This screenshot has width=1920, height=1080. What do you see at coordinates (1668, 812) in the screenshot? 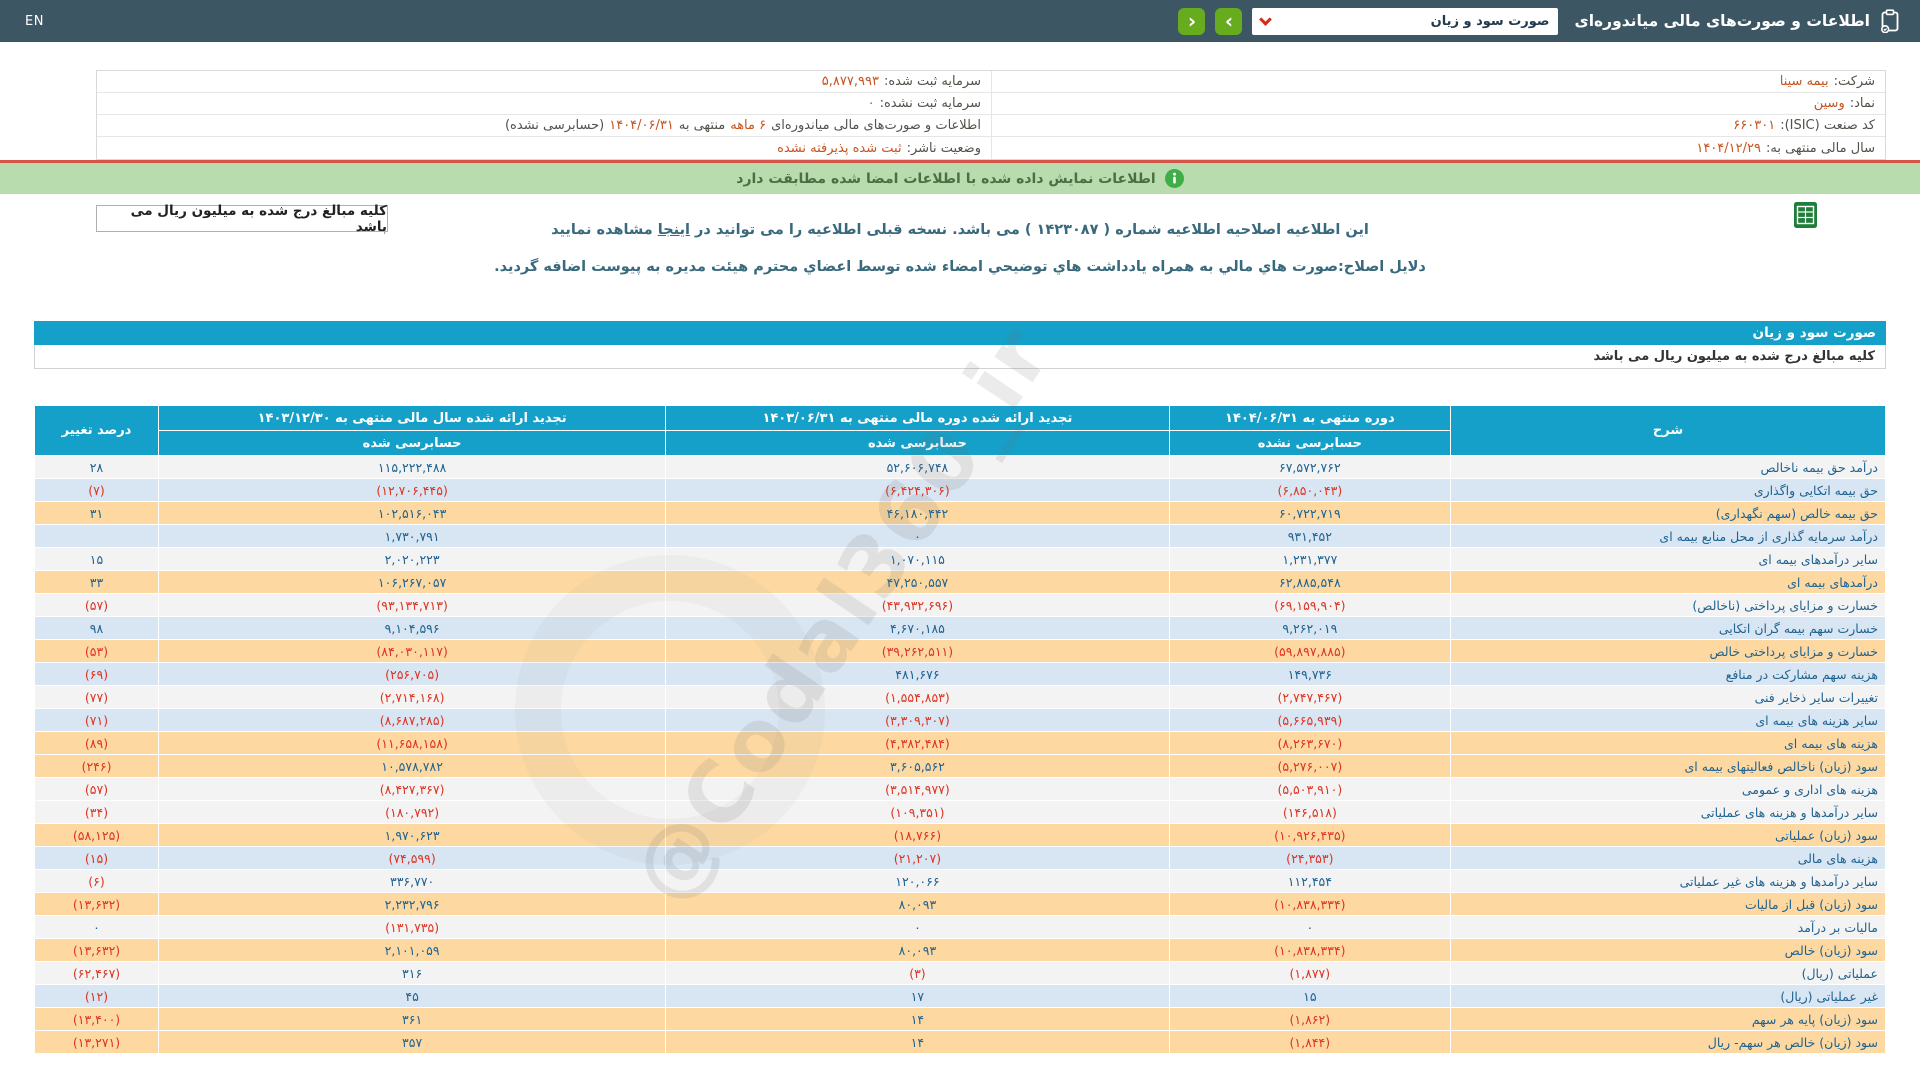
I see `row-label: سایر درآمدها و هزینه های عملیاتی` at bounding box center [1668, 812].